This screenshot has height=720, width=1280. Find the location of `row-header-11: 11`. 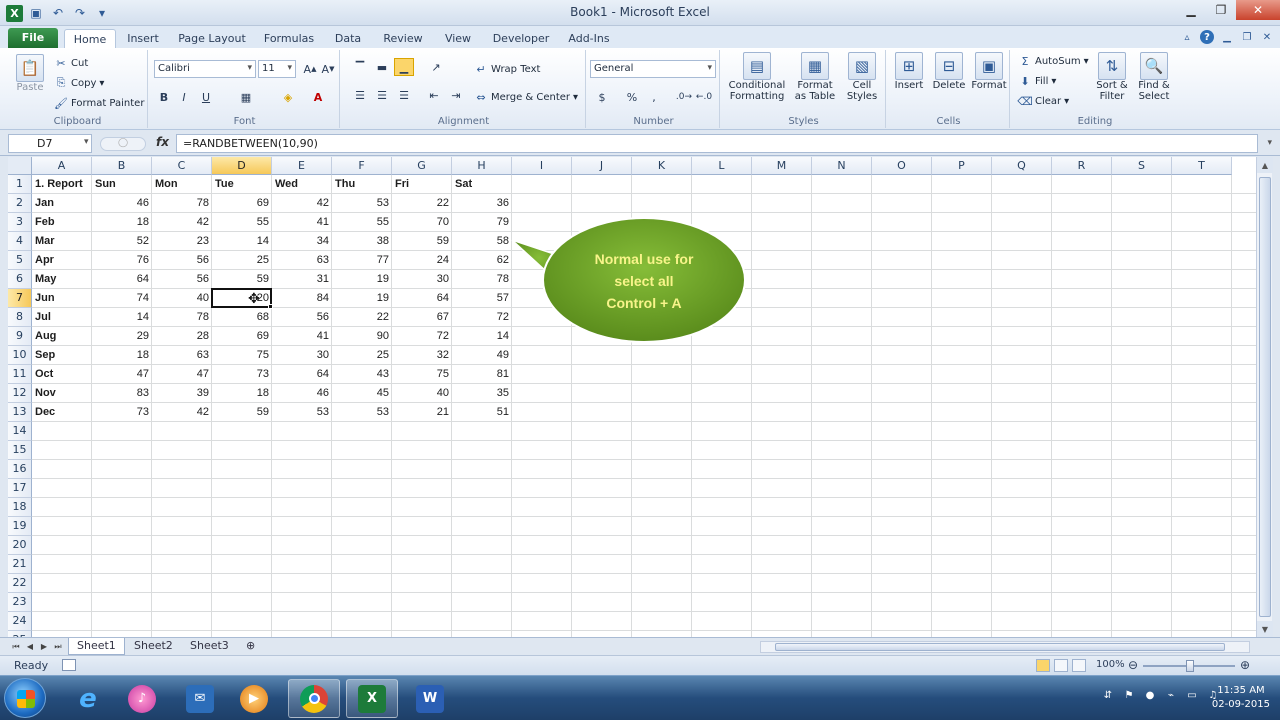

row-header-11: 11 is located at coordinates (20, 374).